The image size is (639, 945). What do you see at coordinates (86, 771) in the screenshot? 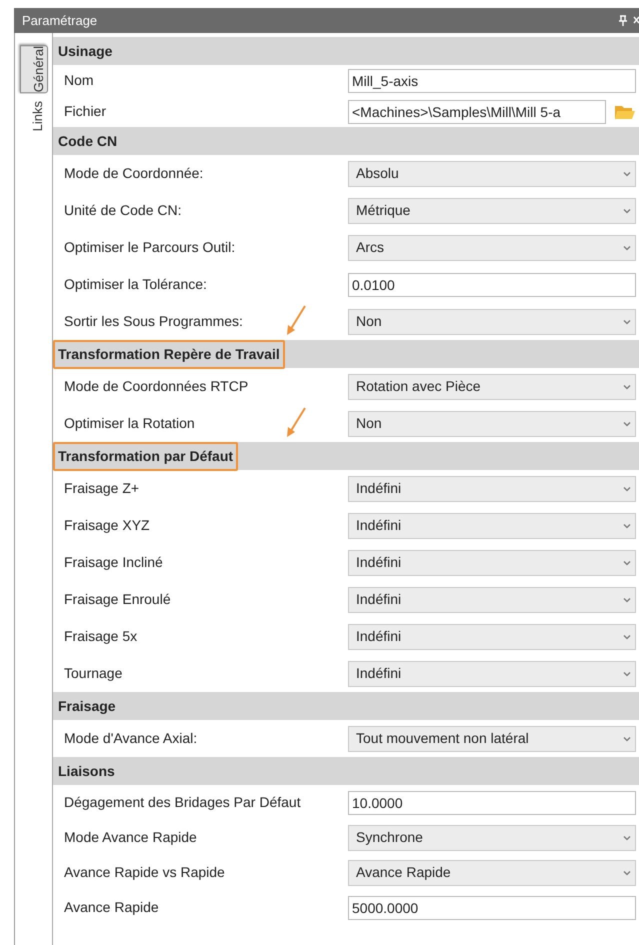
I see `section-title: Liaisons` at bounding box center [86, 771].